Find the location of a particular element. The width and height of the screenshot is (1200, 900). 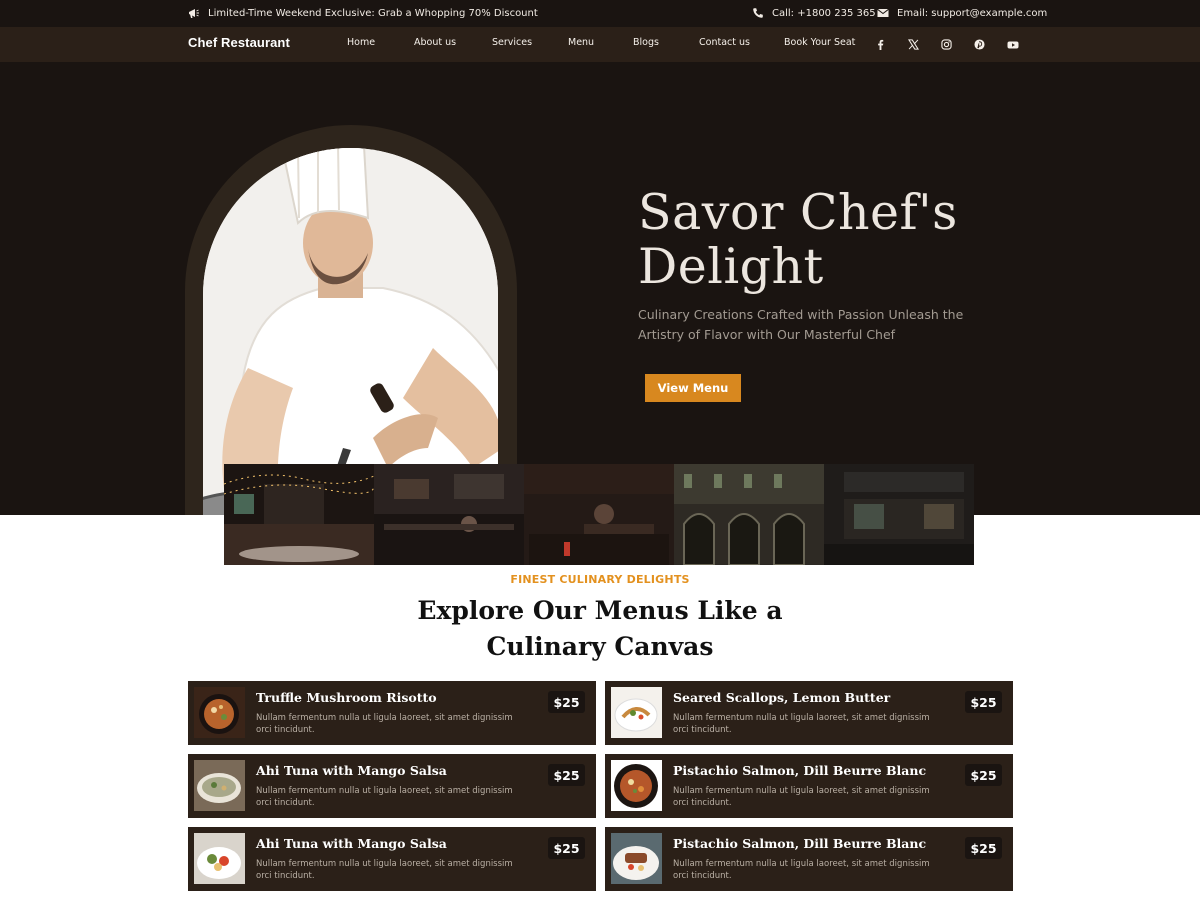

gallery-image-cafe-chocolat is located at coordinates (899, 514).